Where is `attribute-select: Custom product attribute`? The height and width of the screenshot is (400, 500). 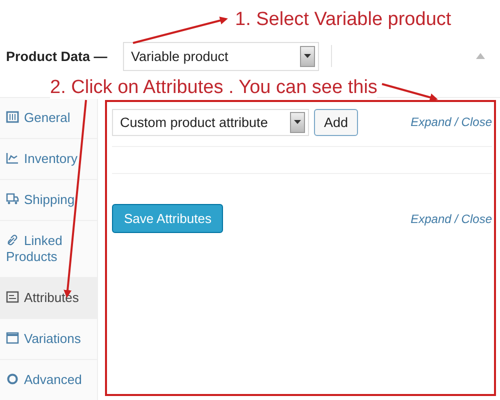 attribute-select: Custom product attribute is located at coordinates (210, 122).